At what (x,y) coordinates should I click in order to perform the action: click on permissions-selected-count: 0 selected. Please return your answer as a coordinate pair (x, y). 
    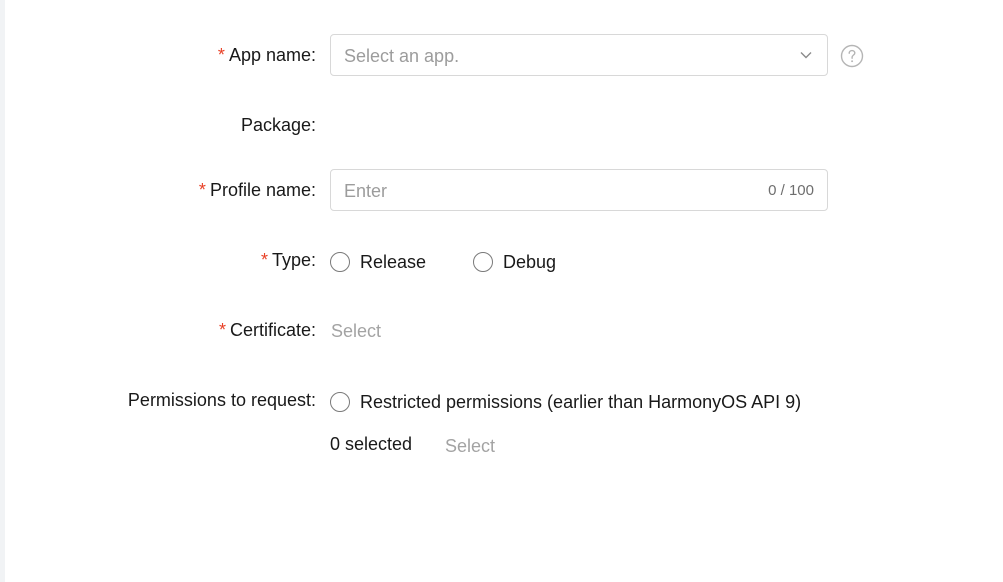
    Looking at the image, I should click on (371, 444).